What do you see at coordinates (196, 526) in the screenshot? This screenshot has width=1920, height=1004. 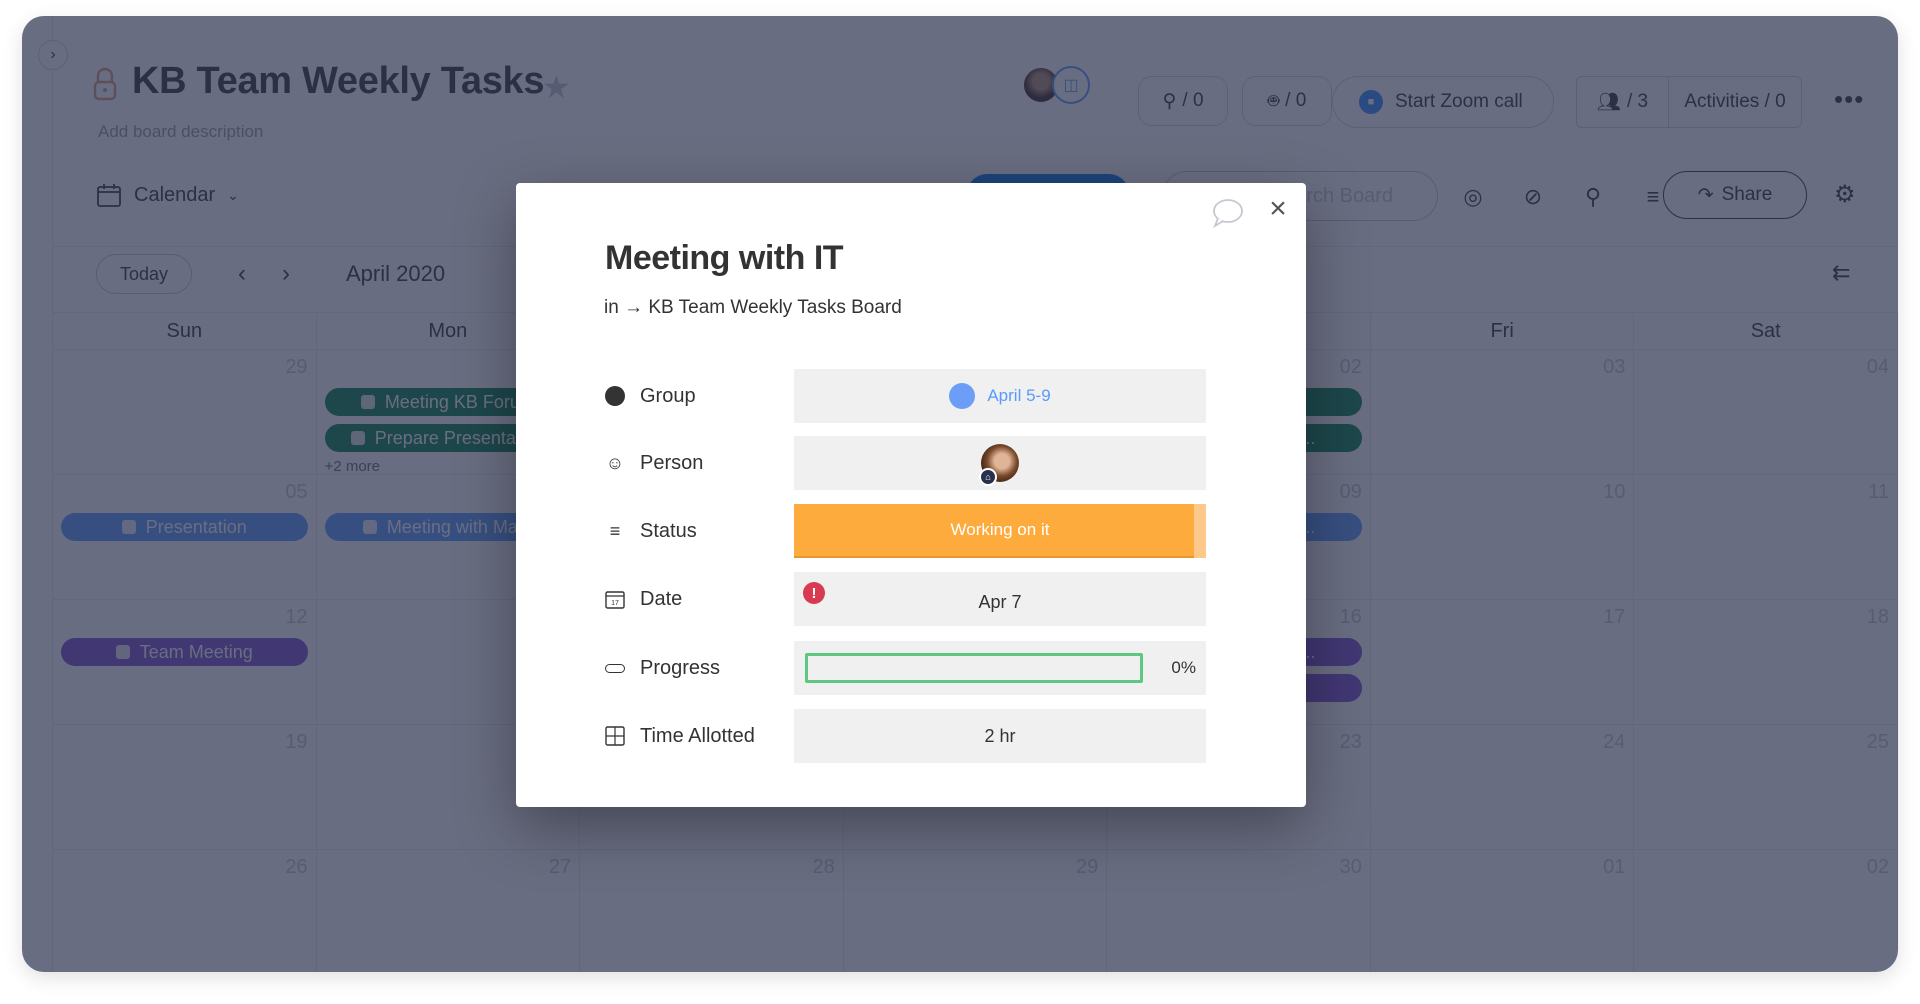 I see `event-label: Presentation` at bounding box center [196, 526].